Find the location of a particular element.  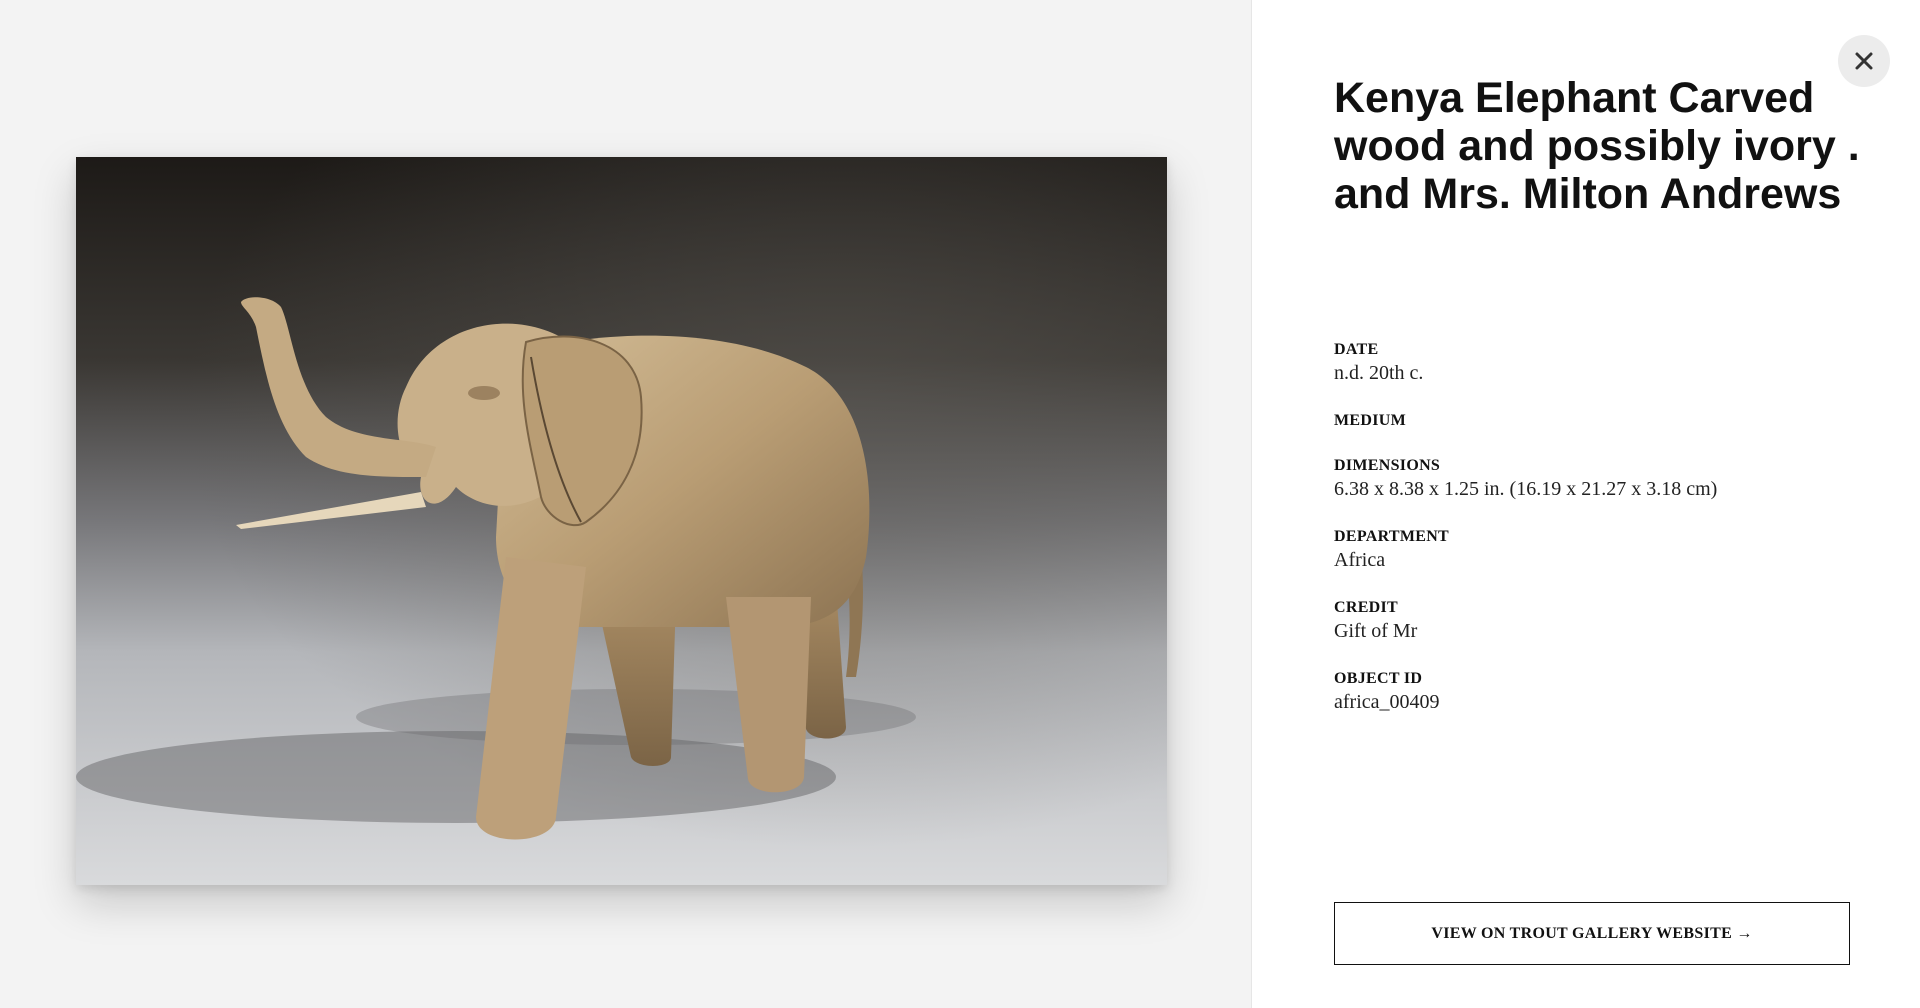

field-object-id: OBJECT ID africa_00409 is located at coordinates (1606, 692).